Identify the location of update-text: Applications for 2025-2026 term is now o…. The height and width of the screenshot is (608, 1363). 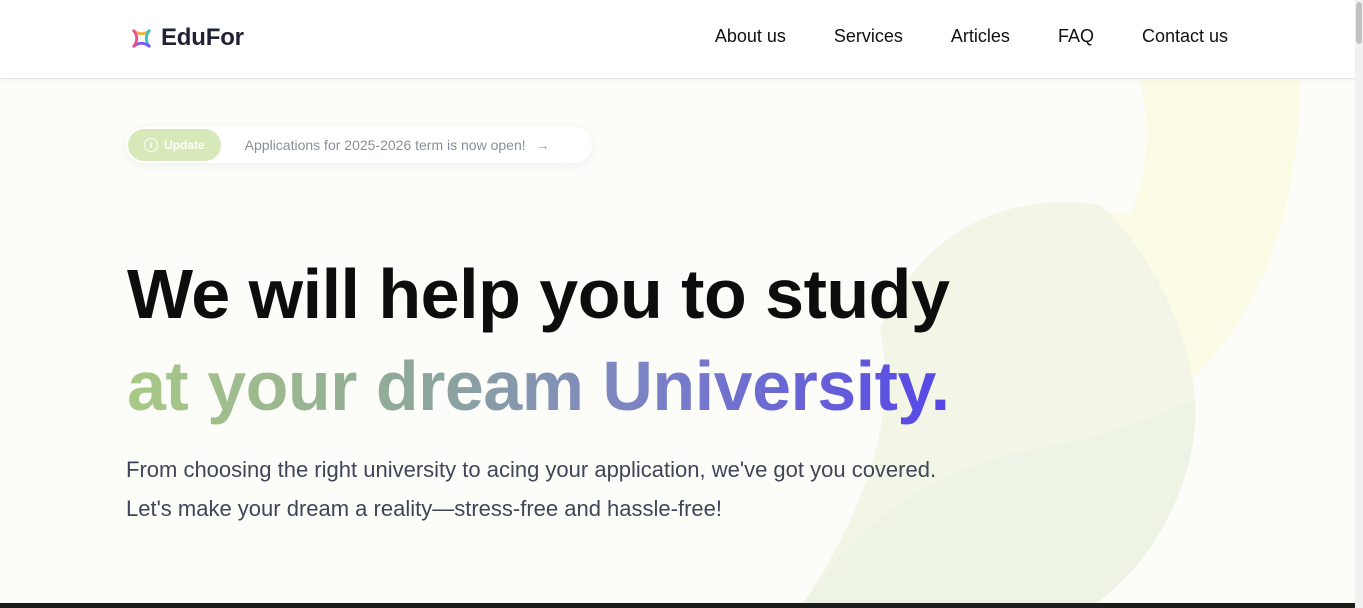
(385, 145).